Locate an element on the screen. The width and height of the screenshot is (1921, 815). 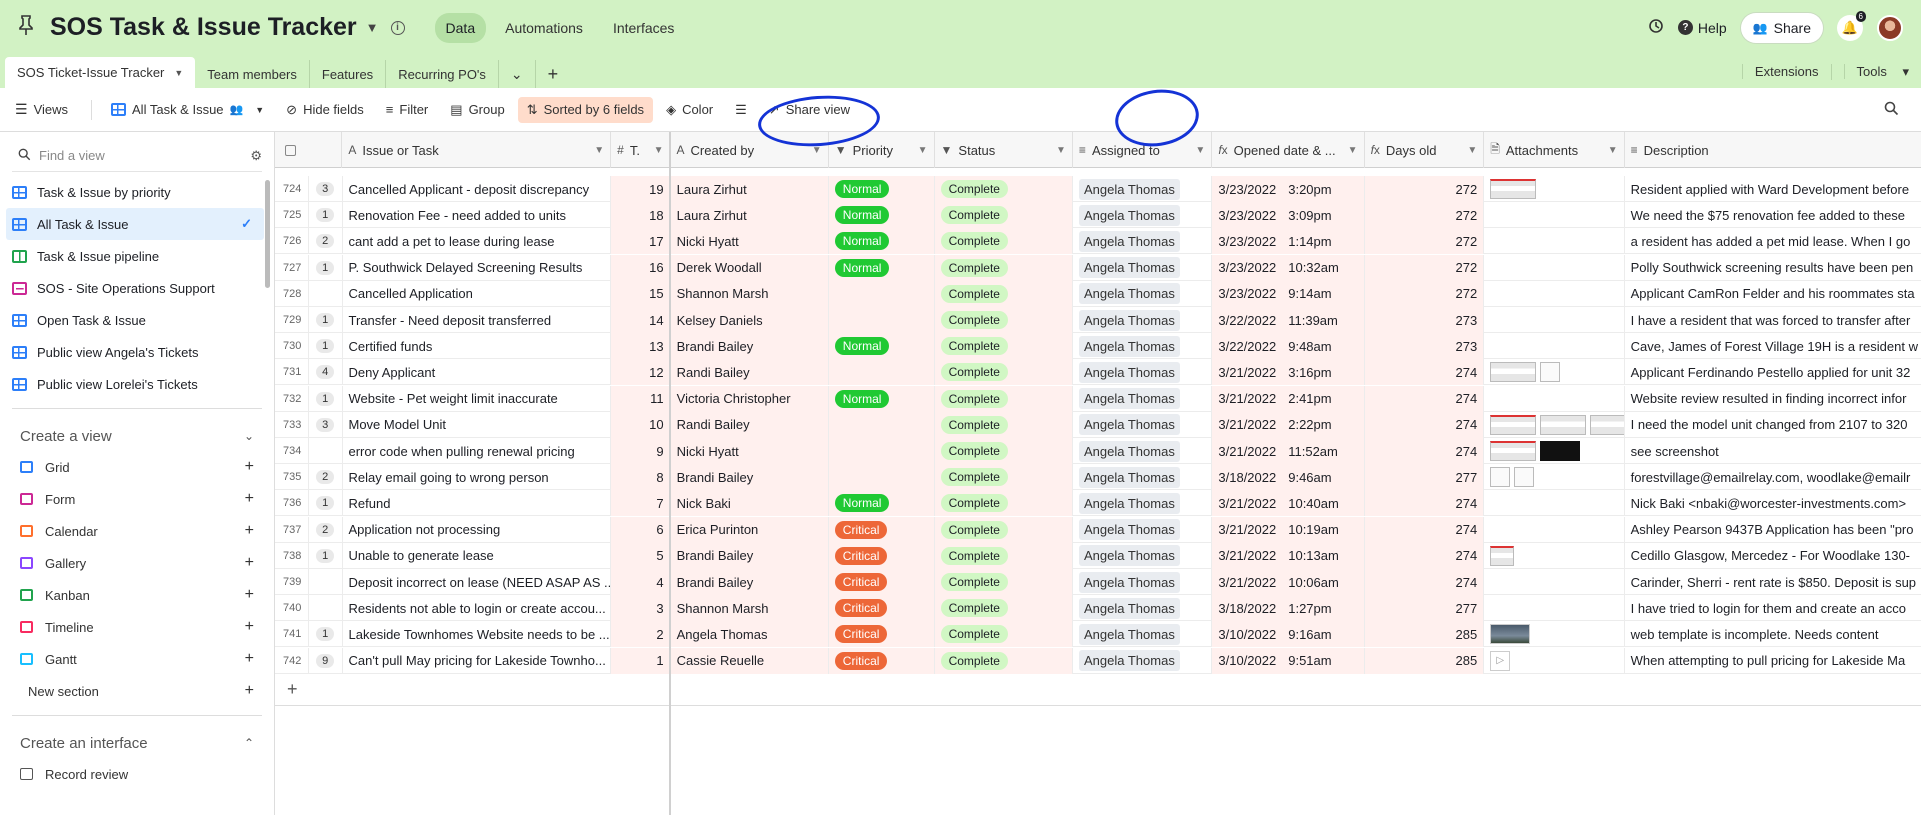
create-view-section-toggle: Create a view ⌄ is located at coordinates (137, 436).